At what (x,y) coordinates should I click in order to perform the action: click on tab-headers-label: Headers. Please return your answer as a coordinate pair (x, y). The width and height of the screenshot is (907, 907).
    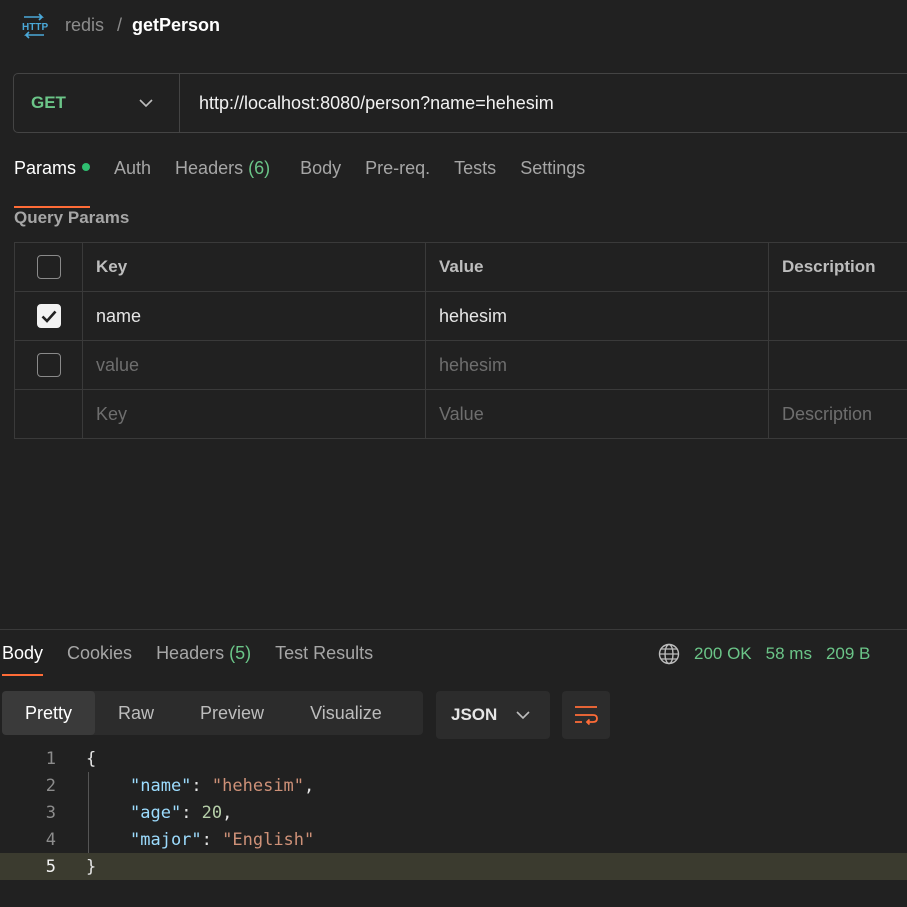
    Looking at the image, I should click on (209, 168).